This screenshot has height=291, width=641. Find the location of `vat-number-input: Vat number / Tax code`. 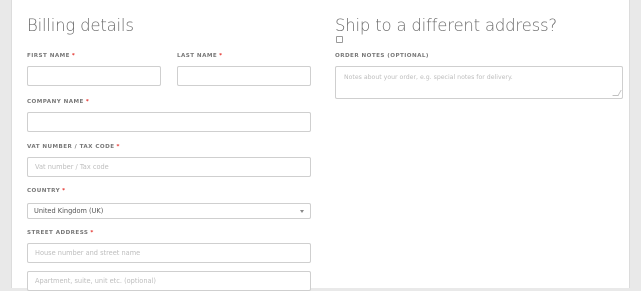

vat-number-input: Vat number / Tax code is located at coordinates (169, 167).